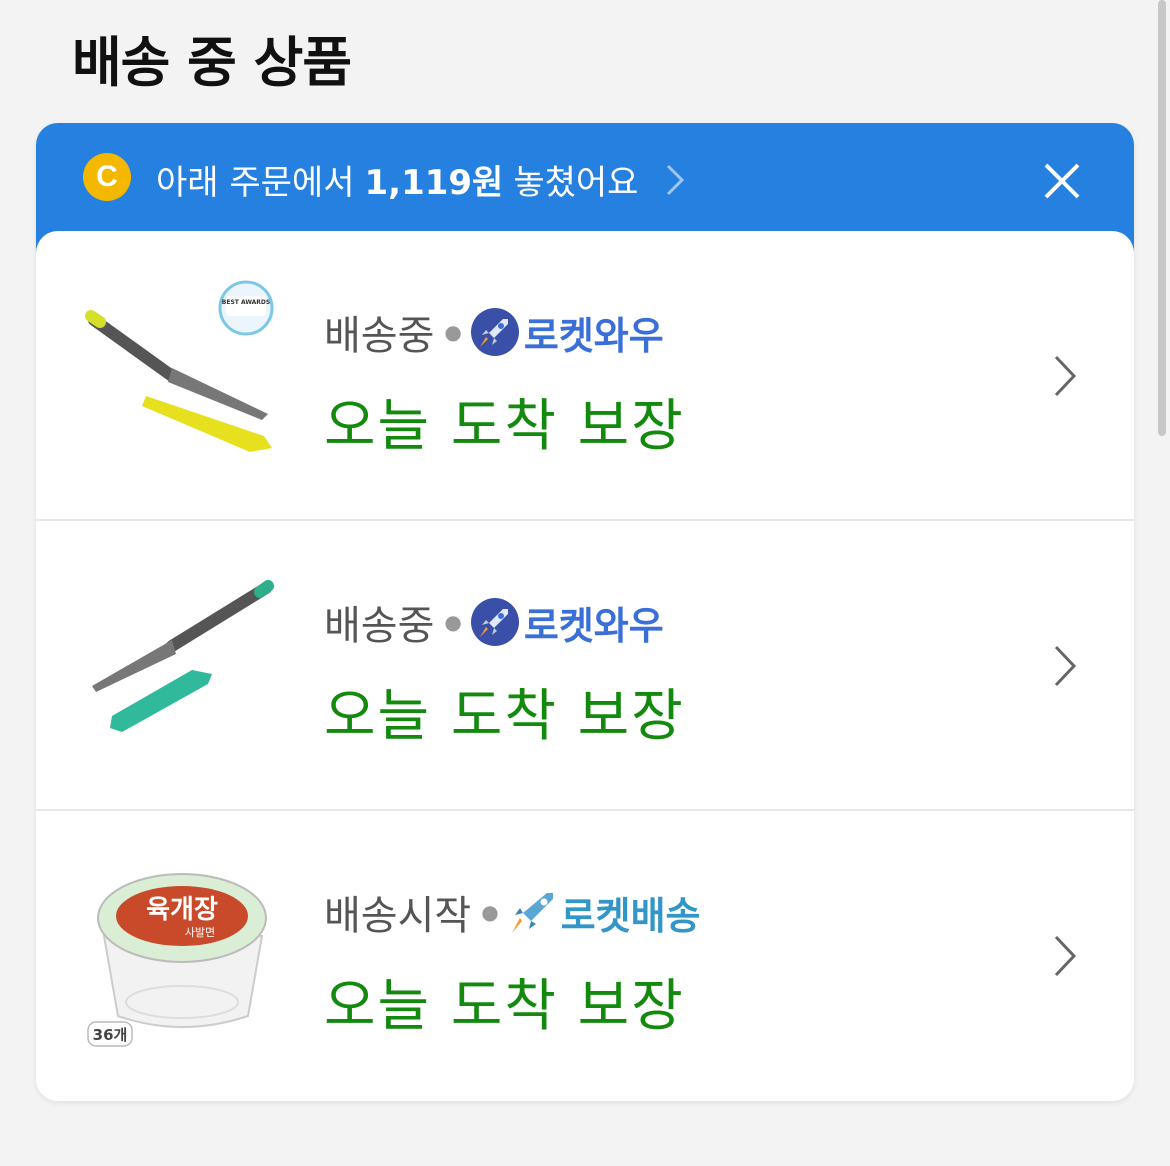 The image size is (1170, 1166). Describe the element at coordinates (200, 932) in the screenshot. I see `svg-text: 사발면` at that location.